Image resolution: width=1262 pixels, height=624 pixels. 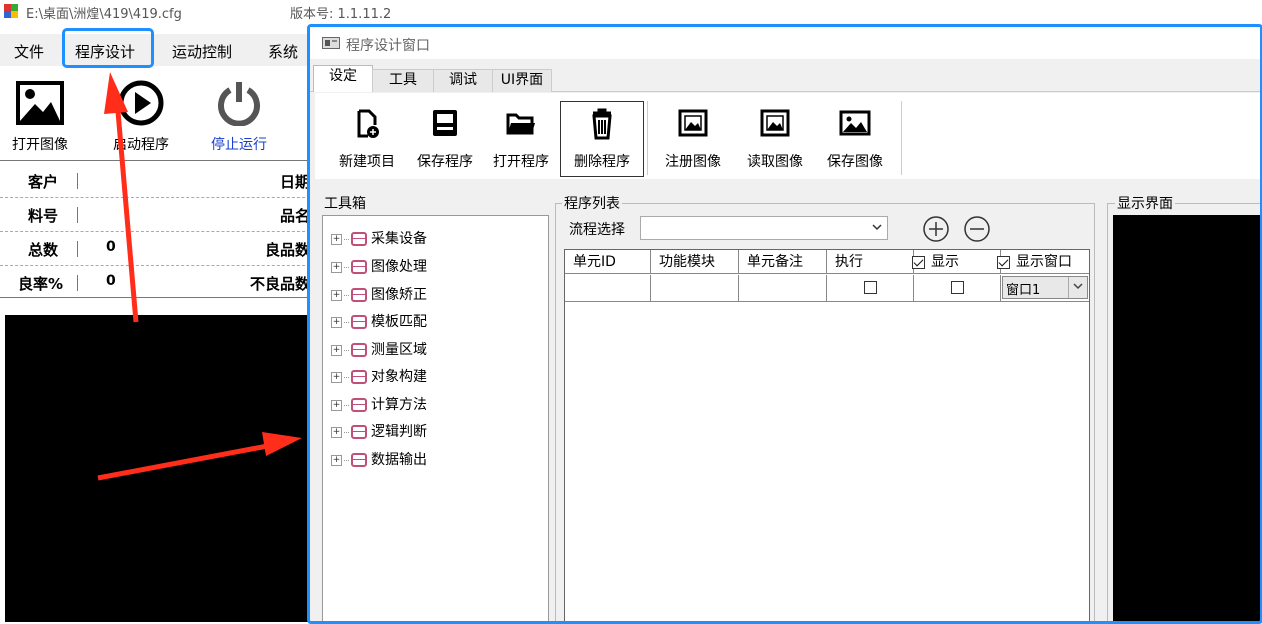 I want to click on show-checkbox, so click(x=957, y=287).